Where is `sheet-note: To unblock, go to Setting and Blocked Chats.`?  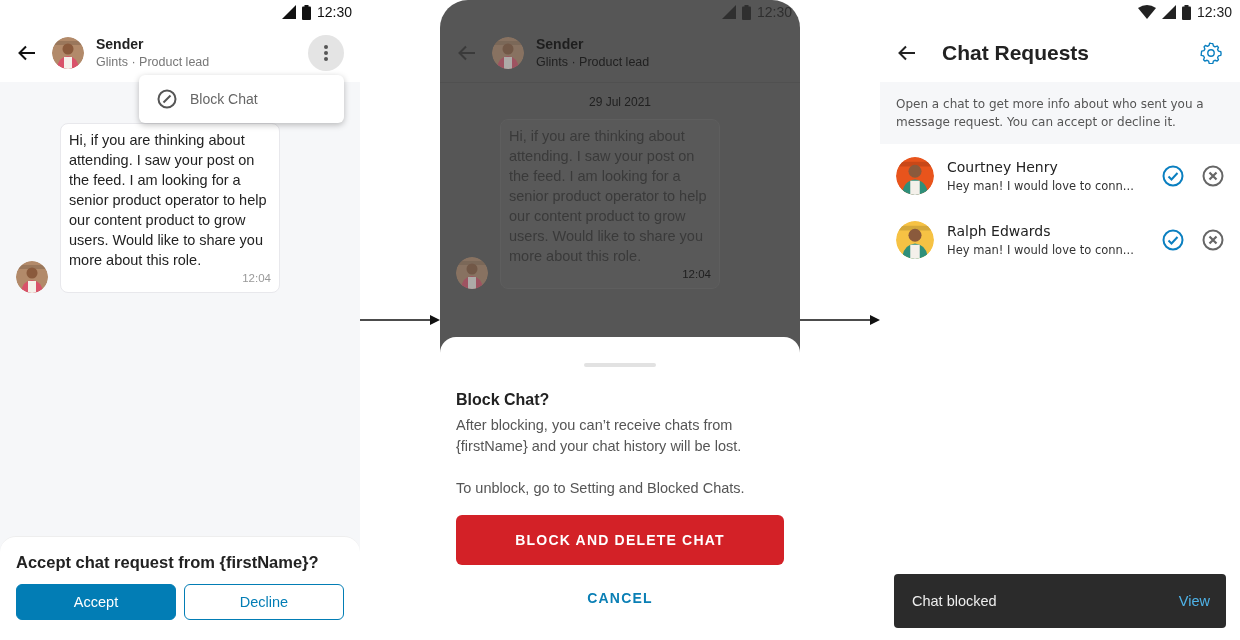 sheet-note: To unblock, go to Setting and Blocked Chats. is located at coordinates (601, 488).